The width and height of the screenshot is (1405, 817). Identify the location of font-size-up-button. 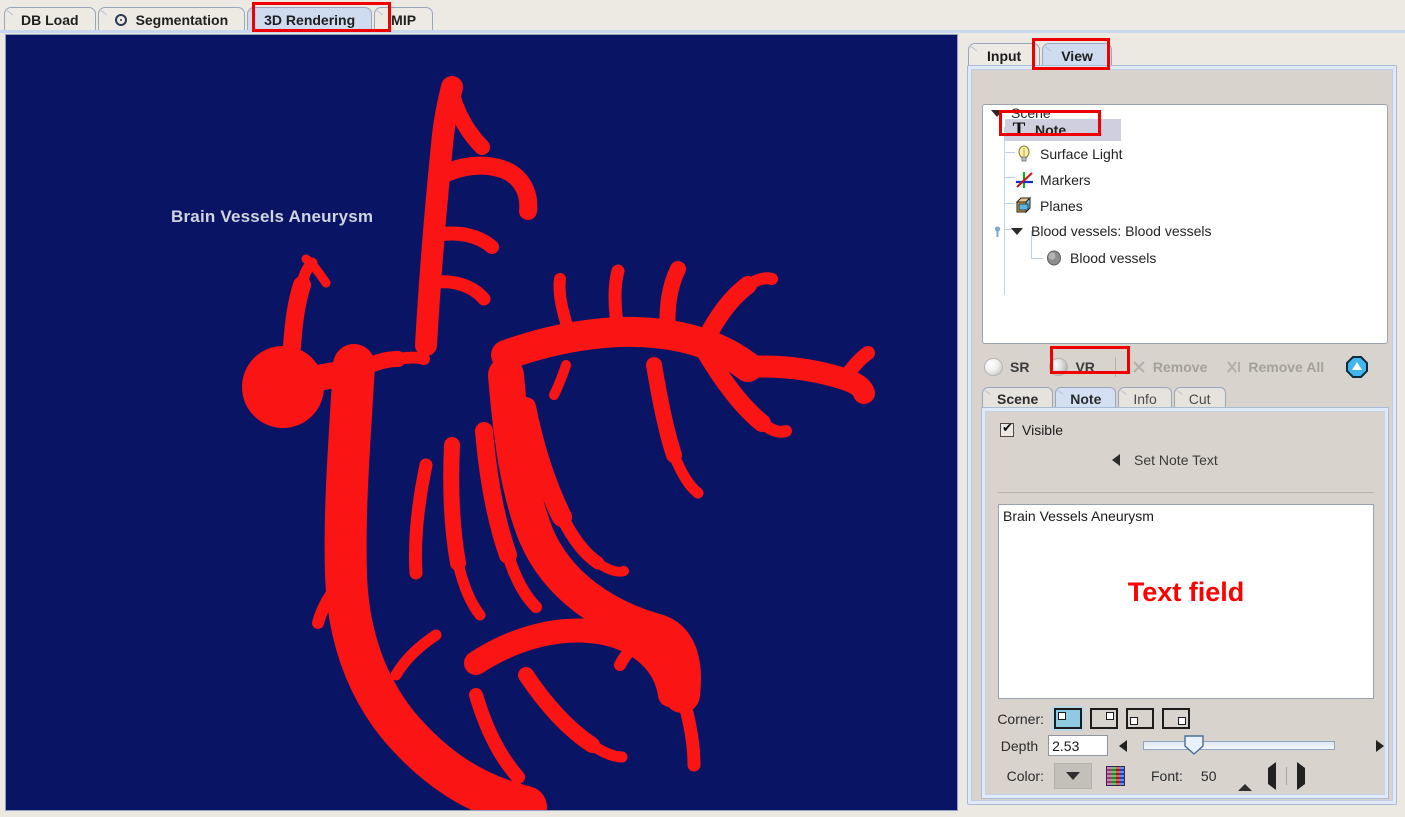
(1245, 779).